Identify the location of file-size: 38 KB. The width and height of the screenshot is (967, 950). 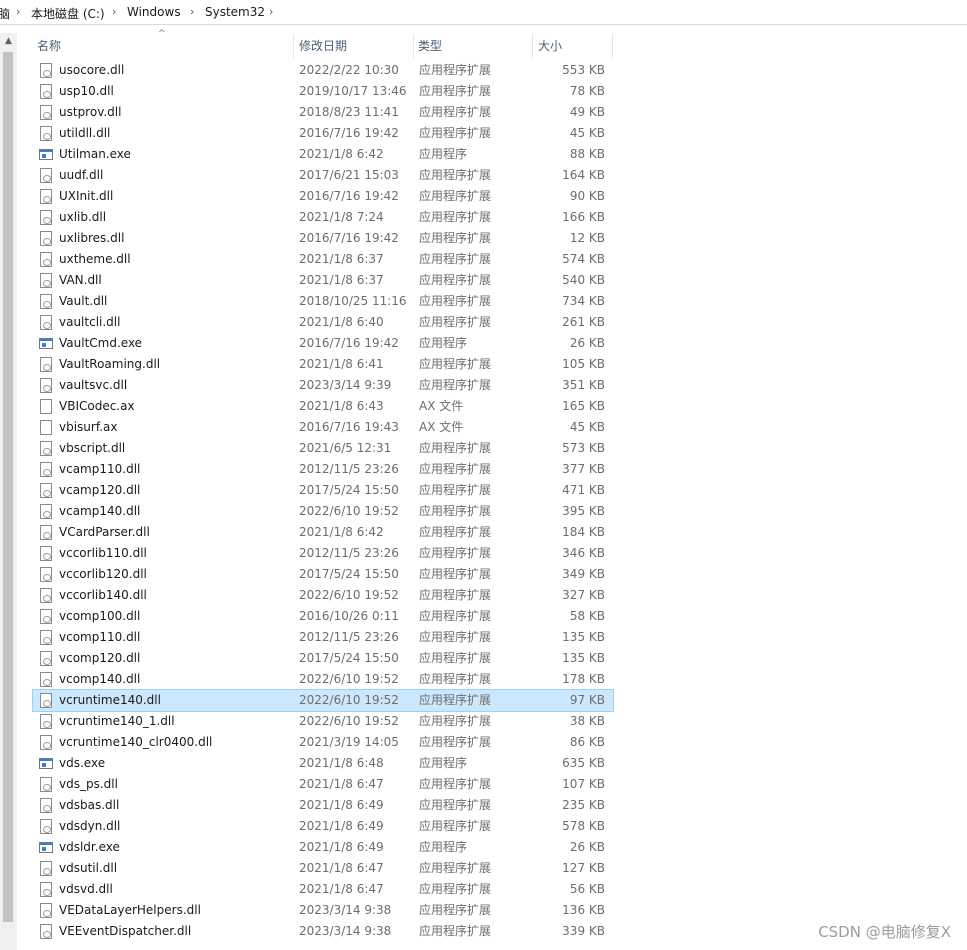
(587, 721).